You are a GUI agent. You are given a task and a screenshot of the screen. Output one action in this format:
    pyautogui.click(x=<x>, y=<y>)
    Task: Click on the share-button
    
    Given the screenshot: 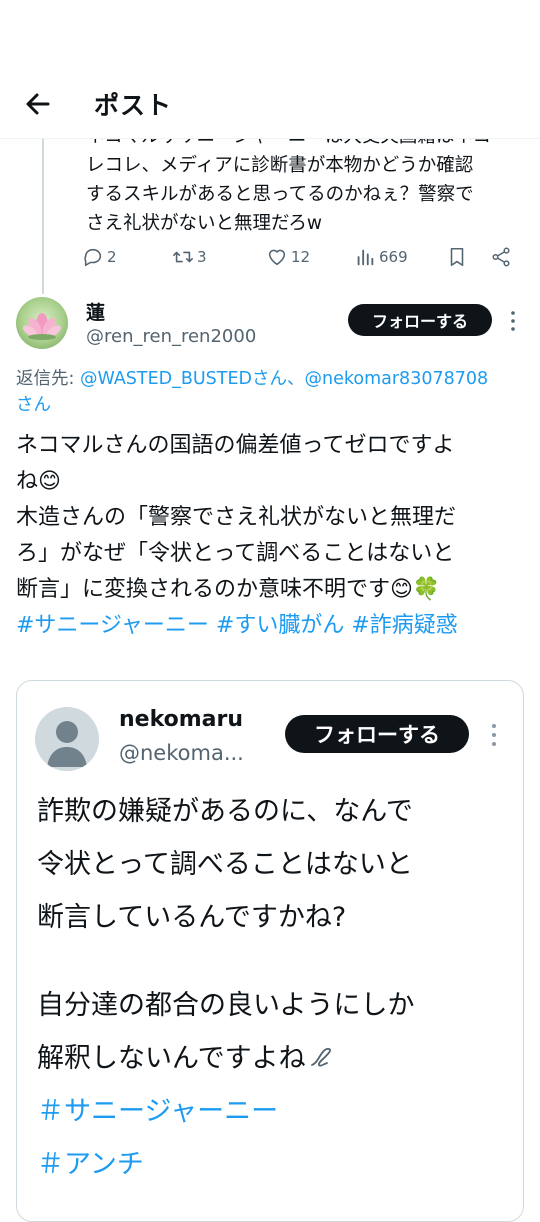 What is the action you would take?
    pyautogui.click(x=502, y=257)
    